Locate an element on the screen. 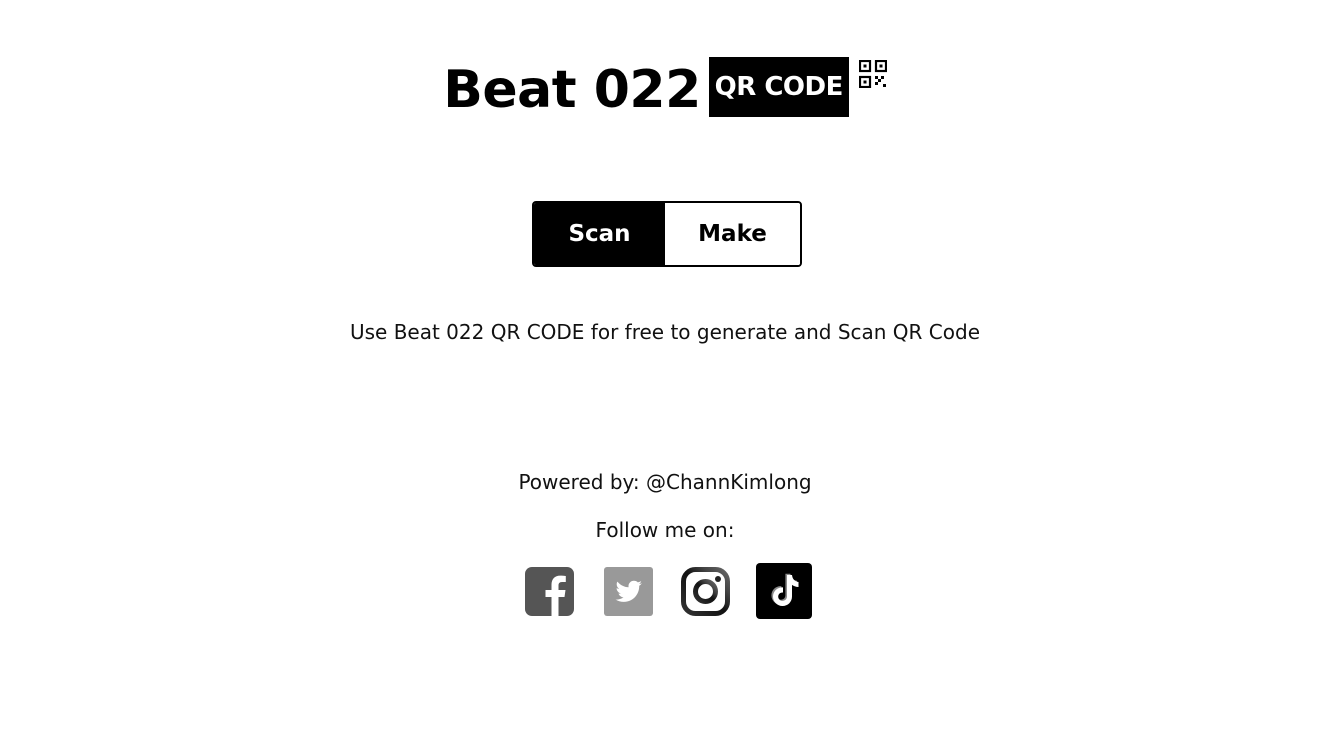  instagram-icon is located at coordinates (705, 591).